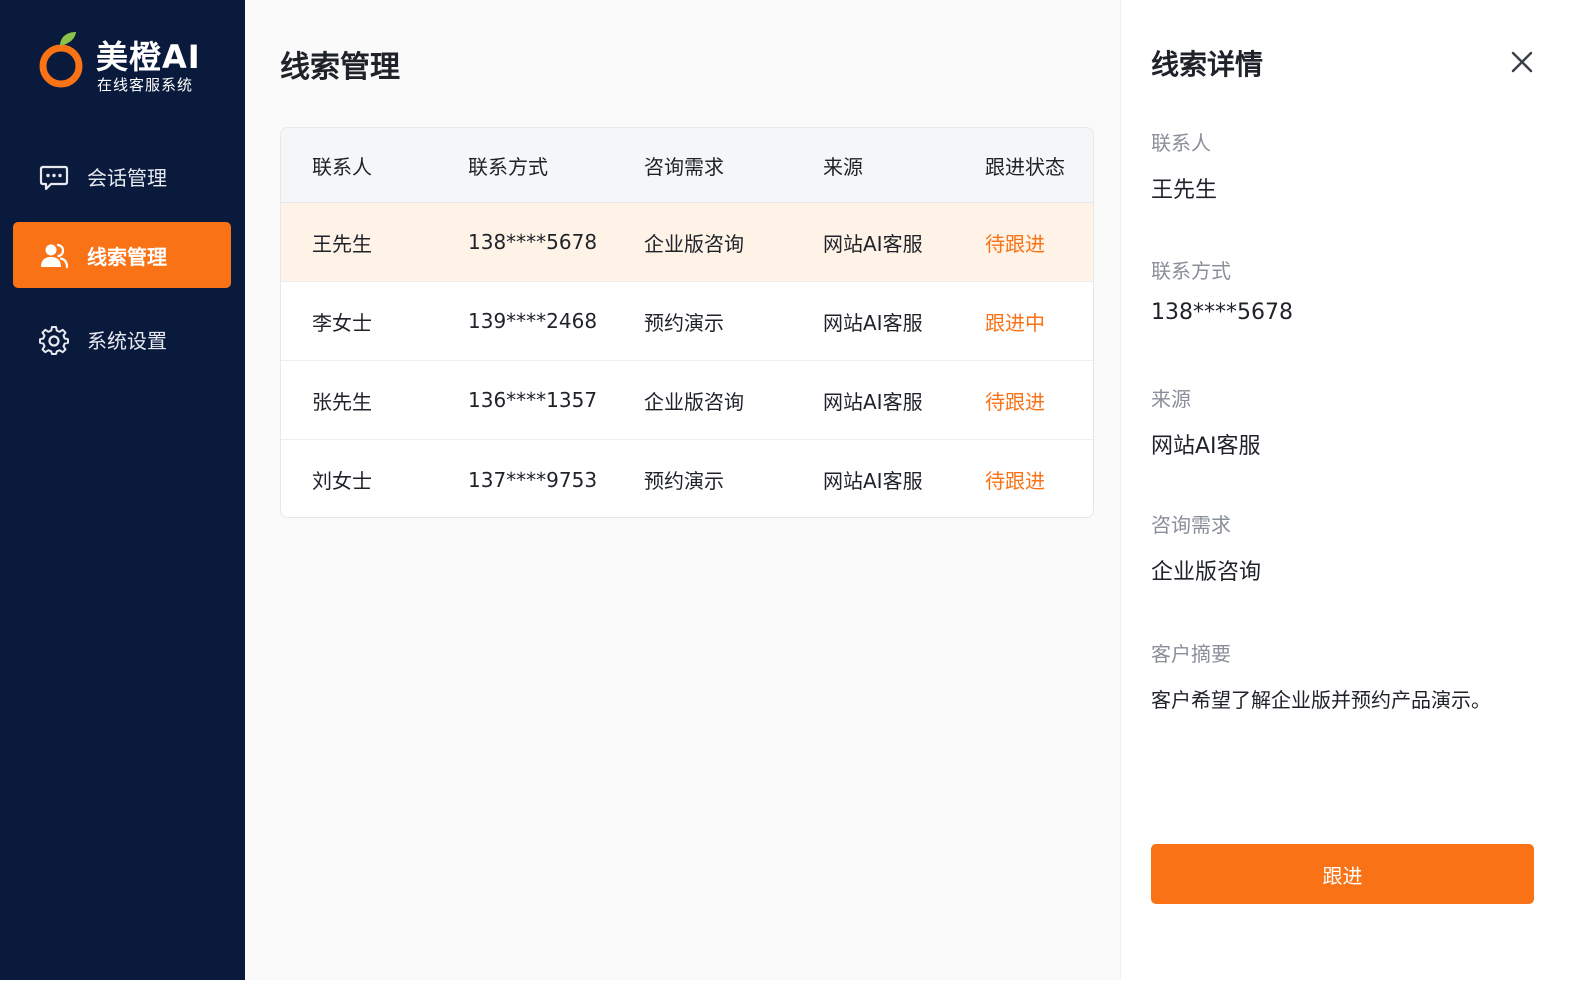  Describe the element at coordinates (533, 321) in the screenshot. I see `cell-contact-method: 139****2468` at that location.